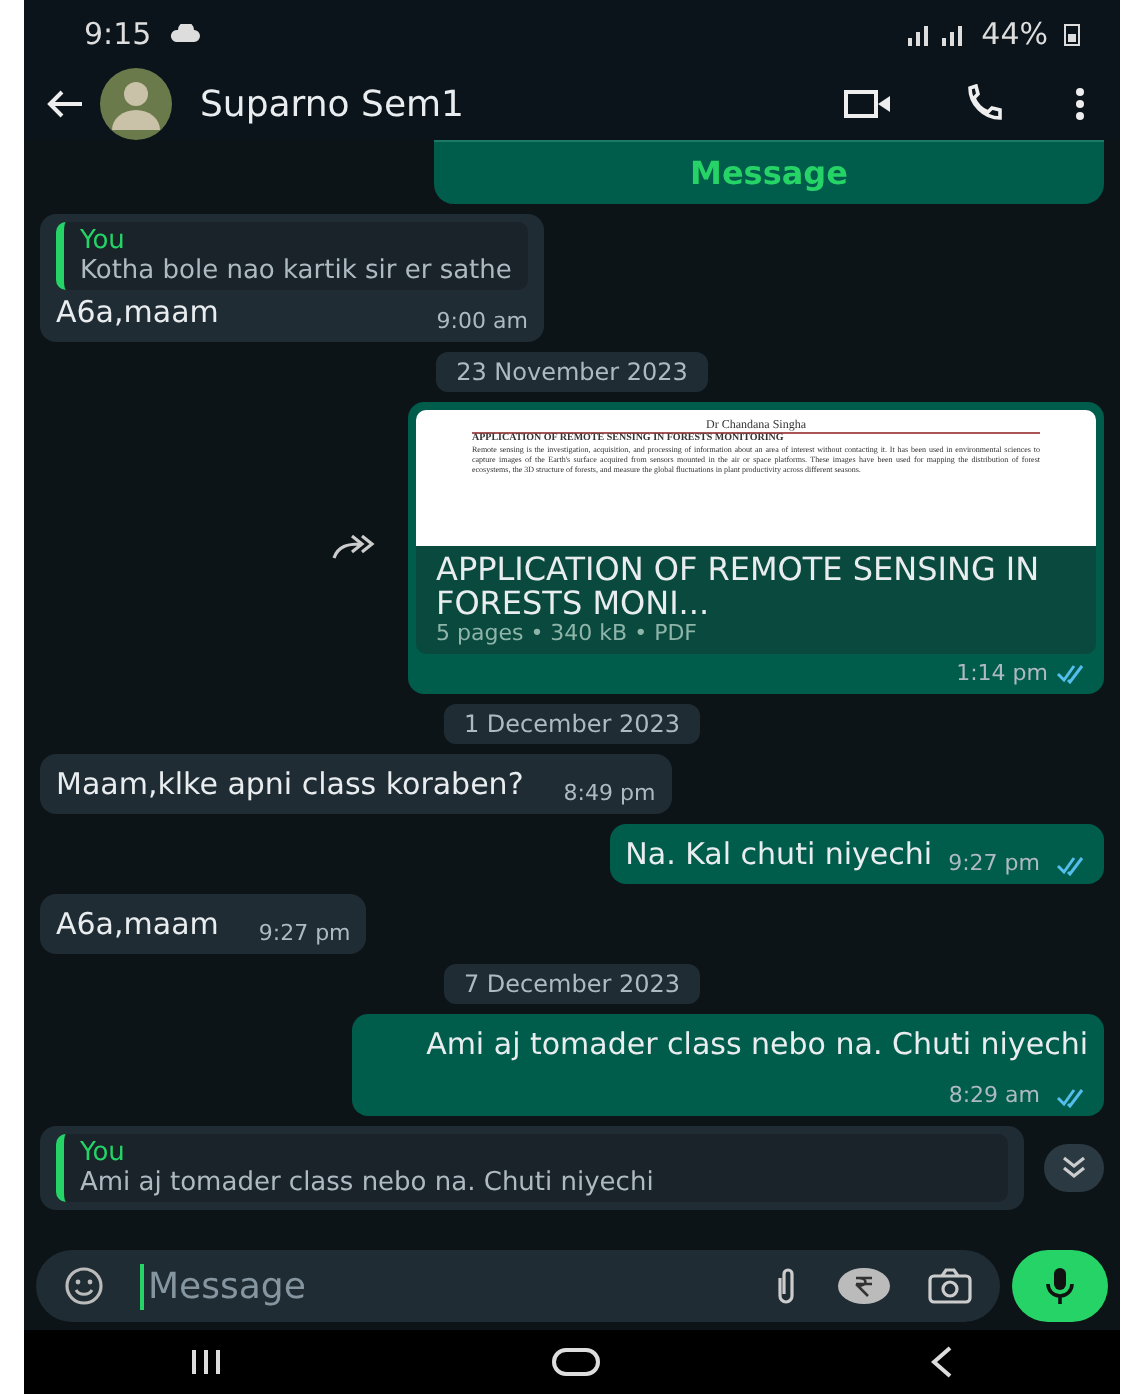 This screenshot has width=1144, height=1394. What do you see at coordinates (136, 104) in the screenshot?
I see `avatar-icon` at bounding box center [136, 104].